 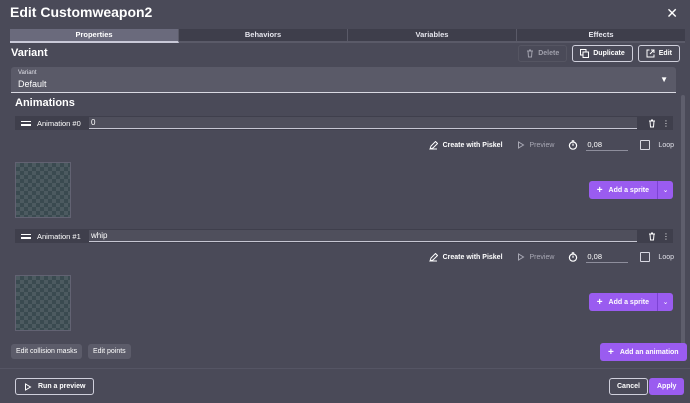 I want to click on edit-collision-masks-button: Edit collision masks, so click(x=47, y=351).